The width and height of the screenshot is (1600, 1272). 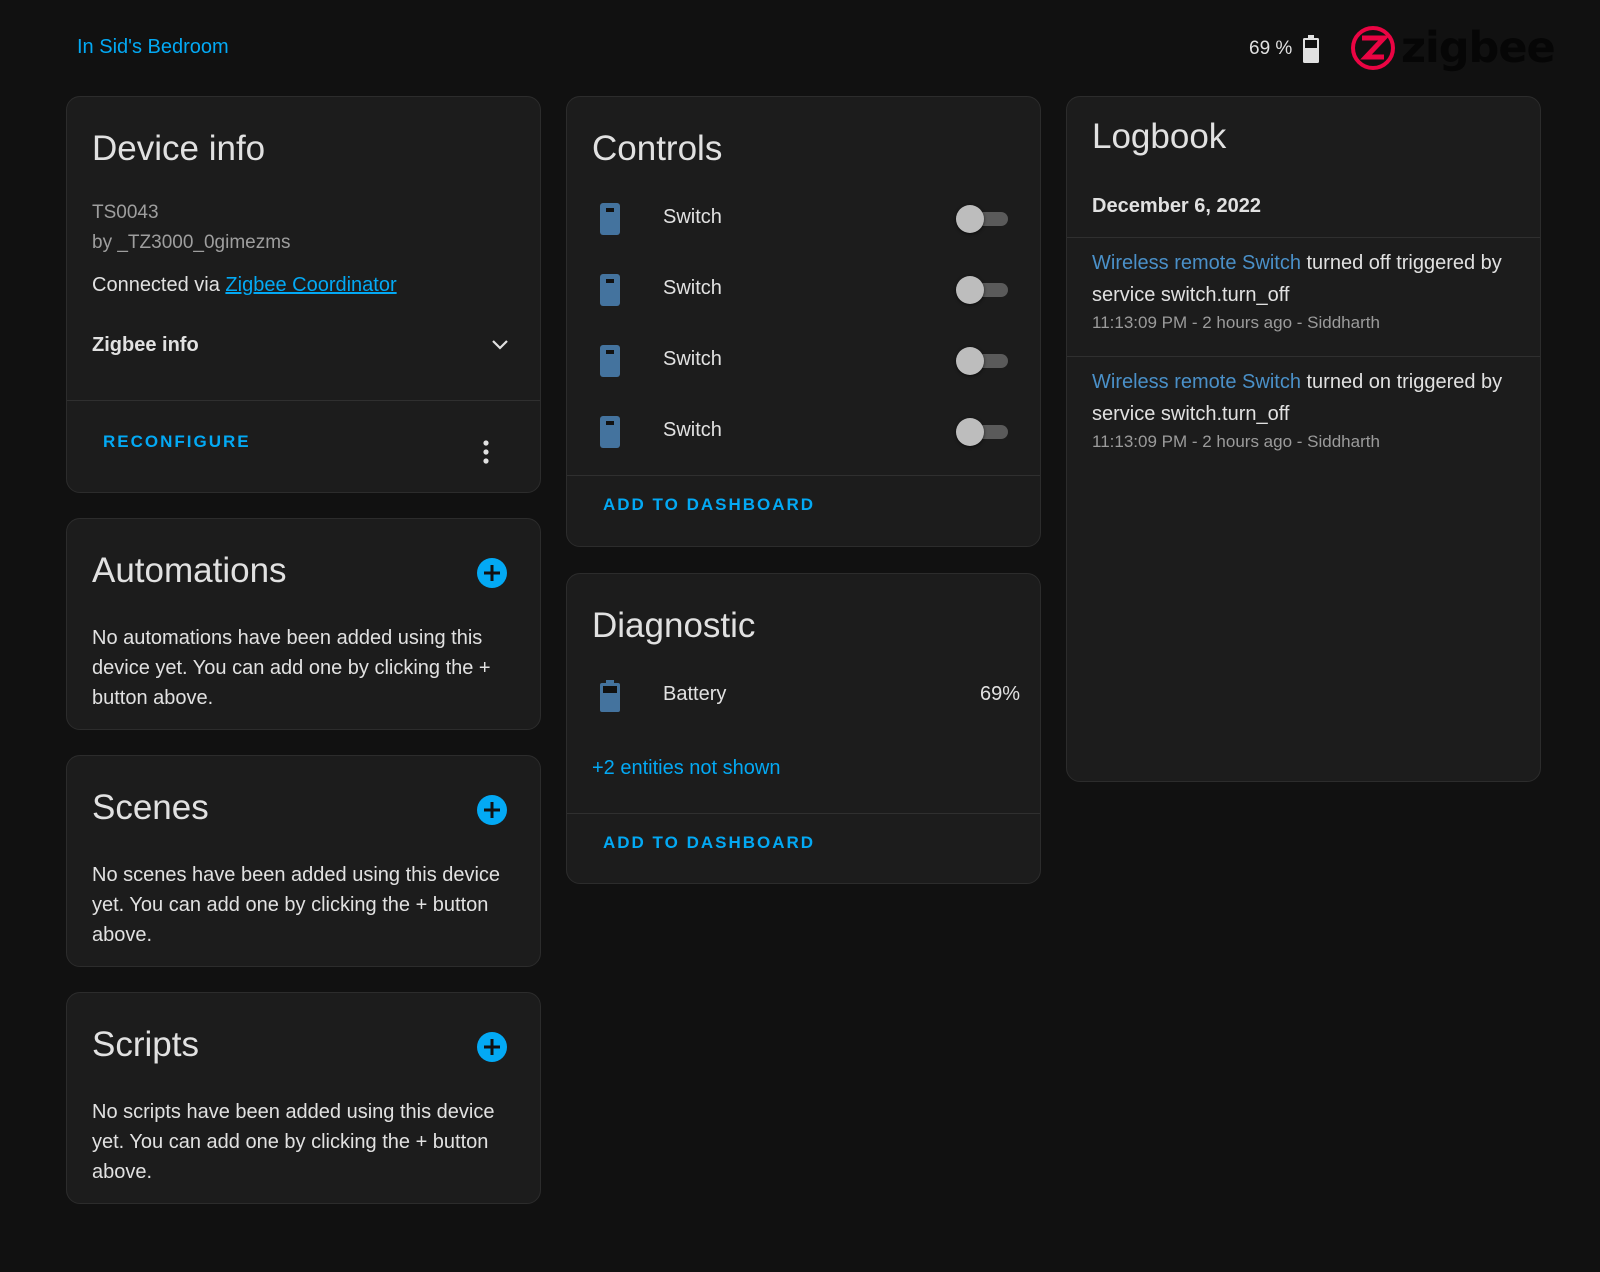 I want to click on device-model: TS0043, so click(x=125, y=212).